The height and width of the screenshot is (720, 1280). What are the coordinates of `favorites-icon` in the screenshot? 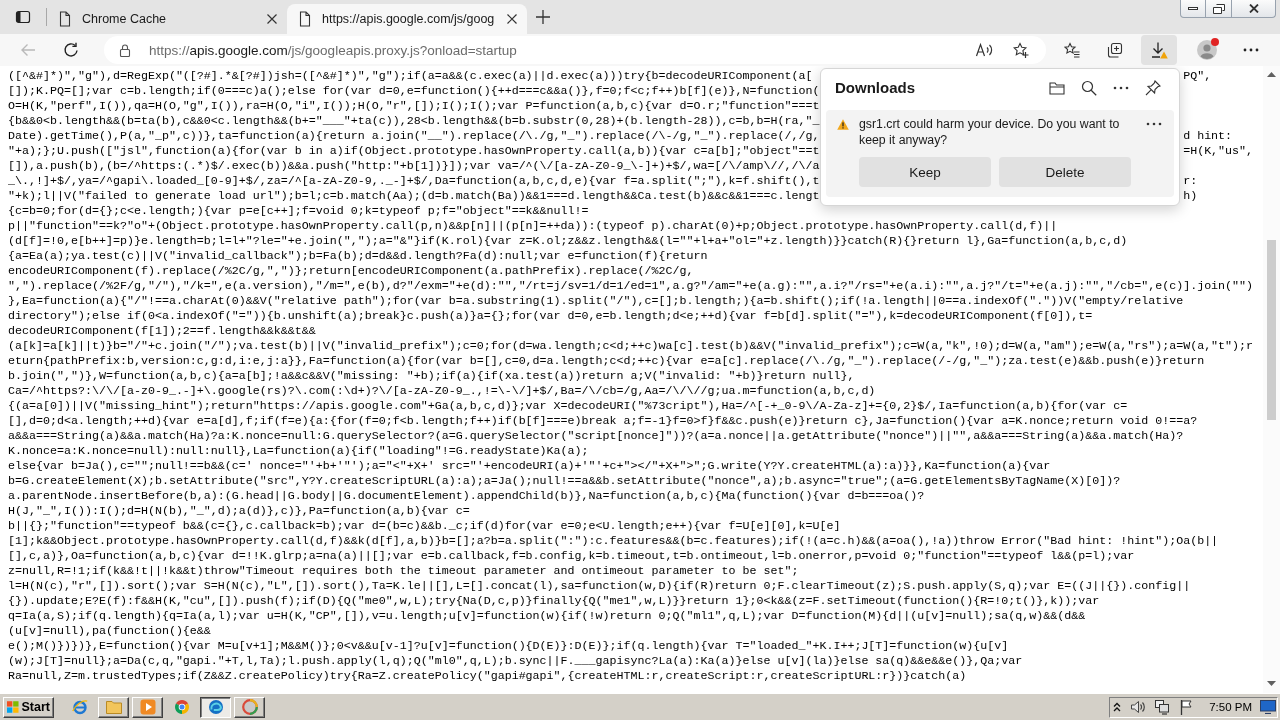 It's located at (1072, 50).